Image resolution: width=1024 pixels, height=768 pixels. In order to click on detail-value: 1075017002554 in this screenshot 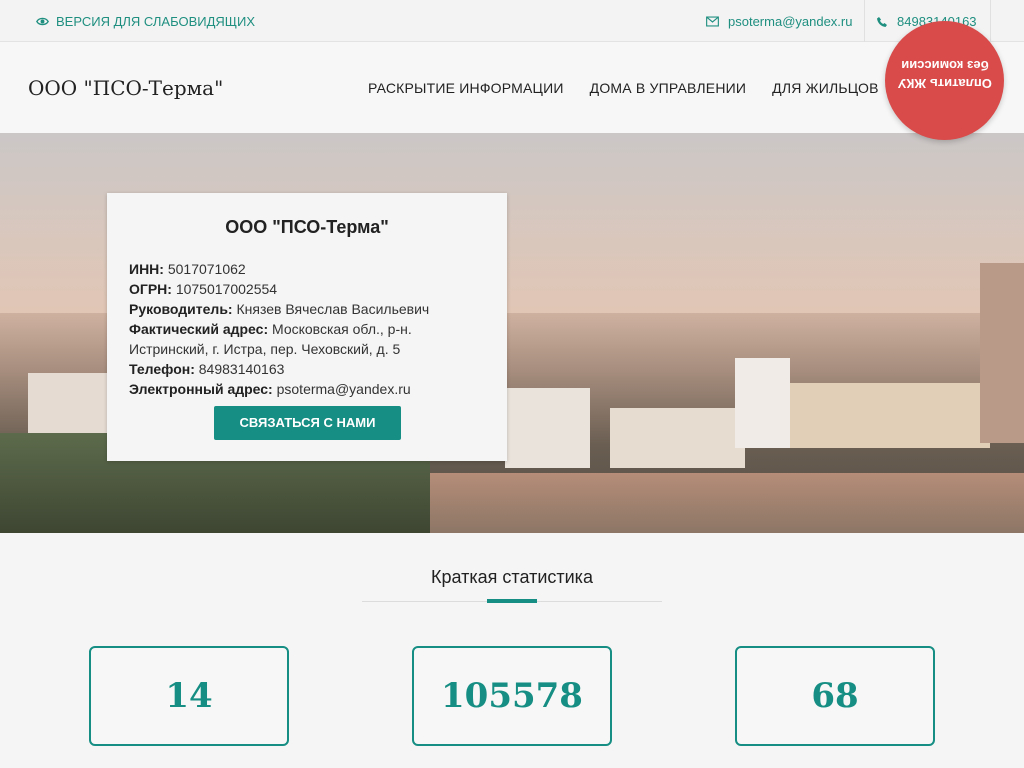, I will do `click(226, 289)`.